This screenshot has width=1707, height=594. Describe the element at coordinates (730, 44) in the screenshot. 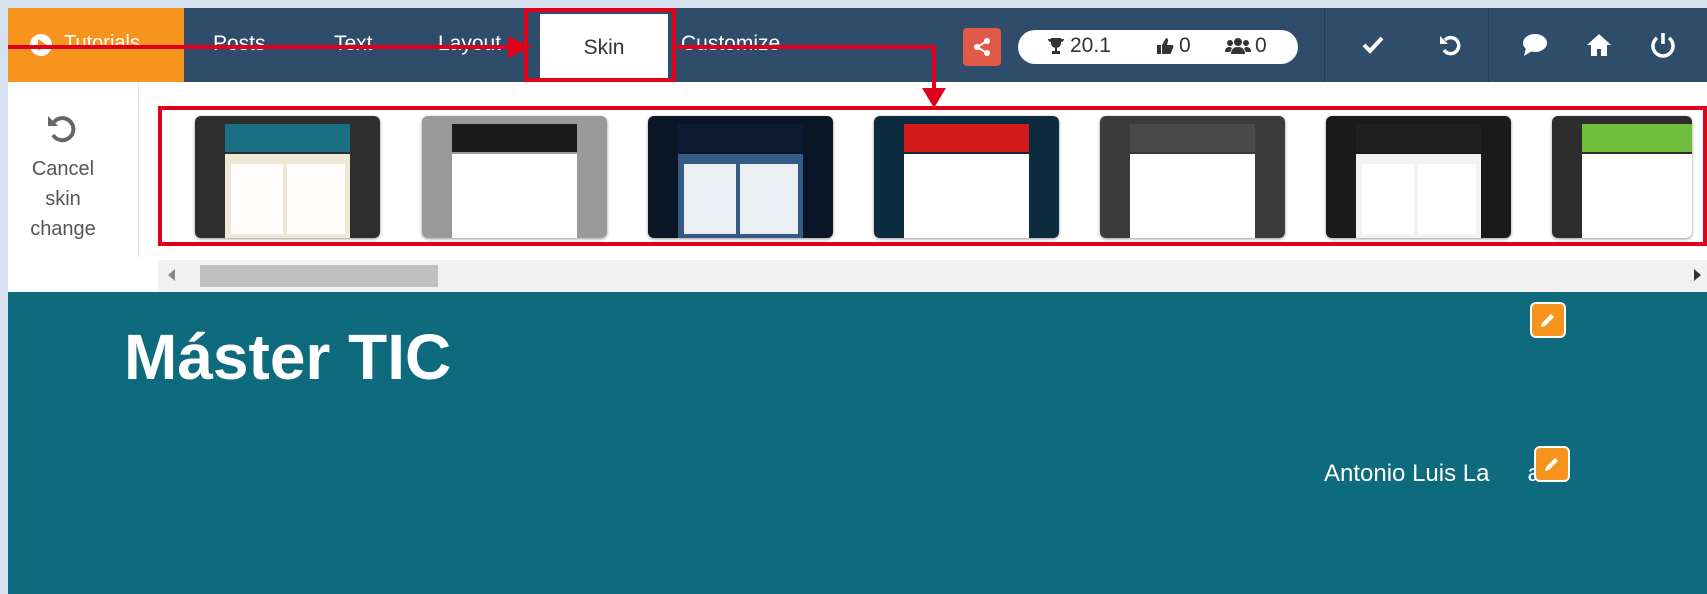

I see `tab-customize: Customize` at that location.